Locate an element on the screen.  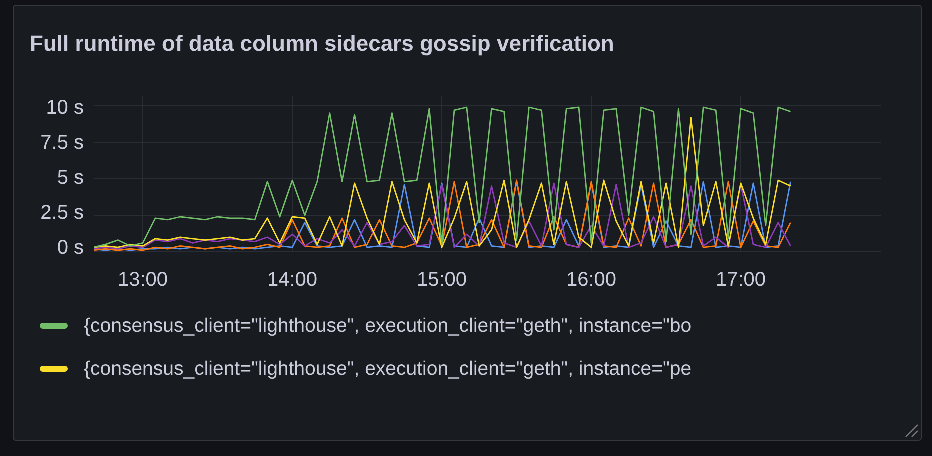
axis-label: 17:00 is located at coordinates (741, 280).